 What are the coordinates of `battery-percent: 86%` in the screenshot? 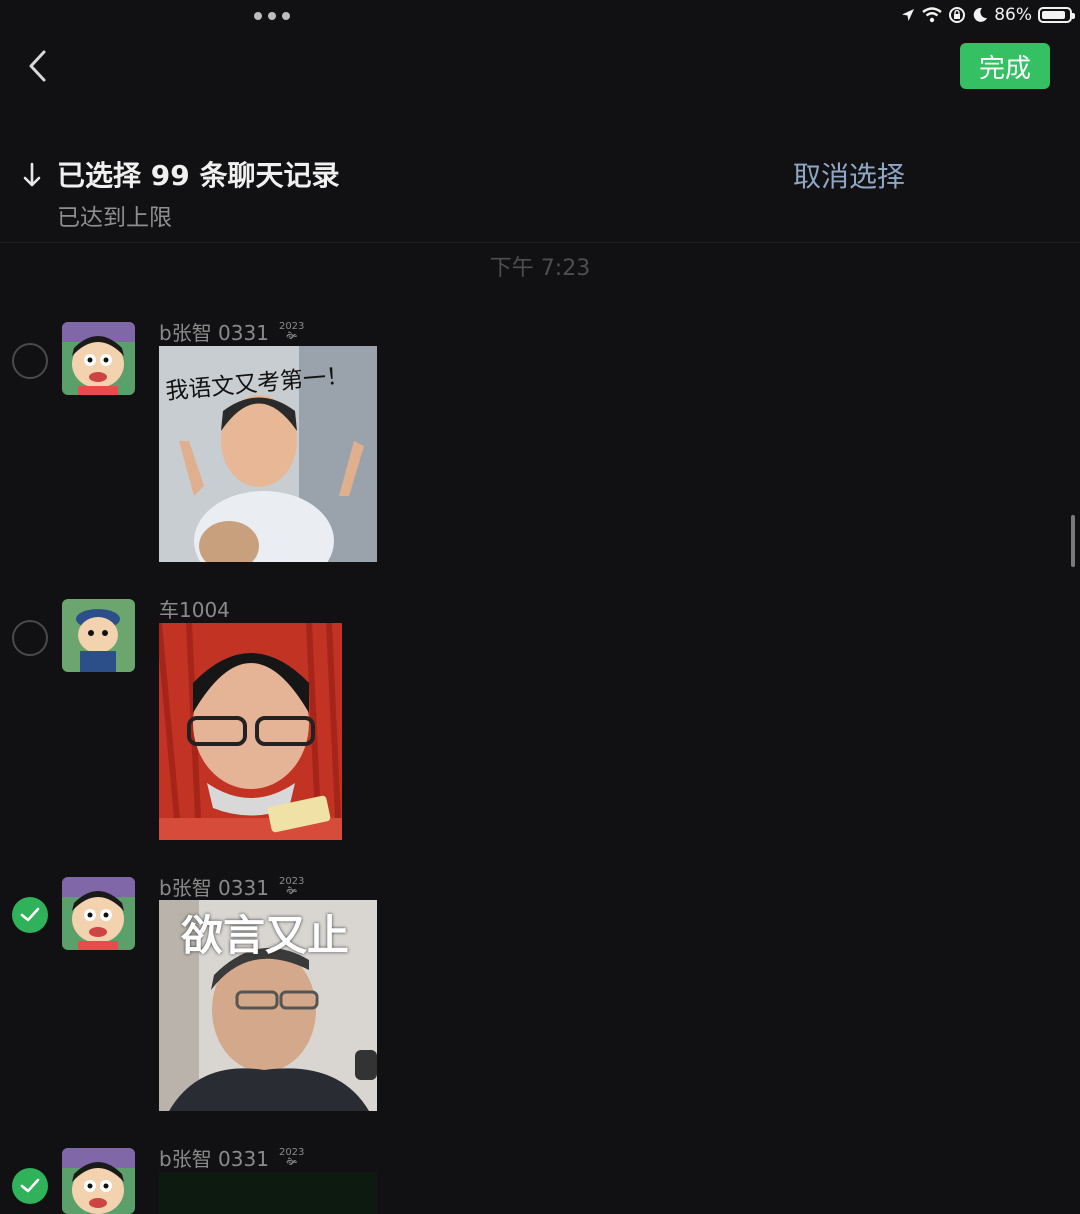 It's located at (1013, 15).